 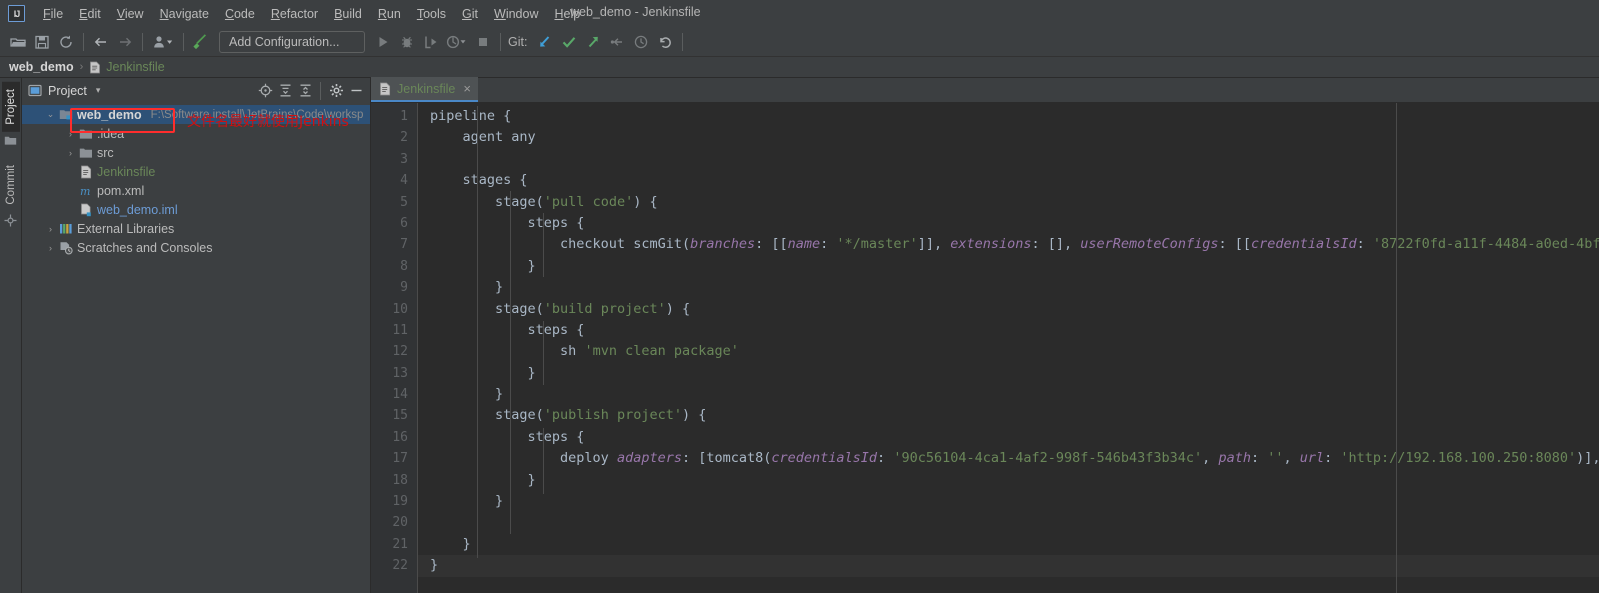 I want to click on line-number: 6, so click(x=404, y=223).